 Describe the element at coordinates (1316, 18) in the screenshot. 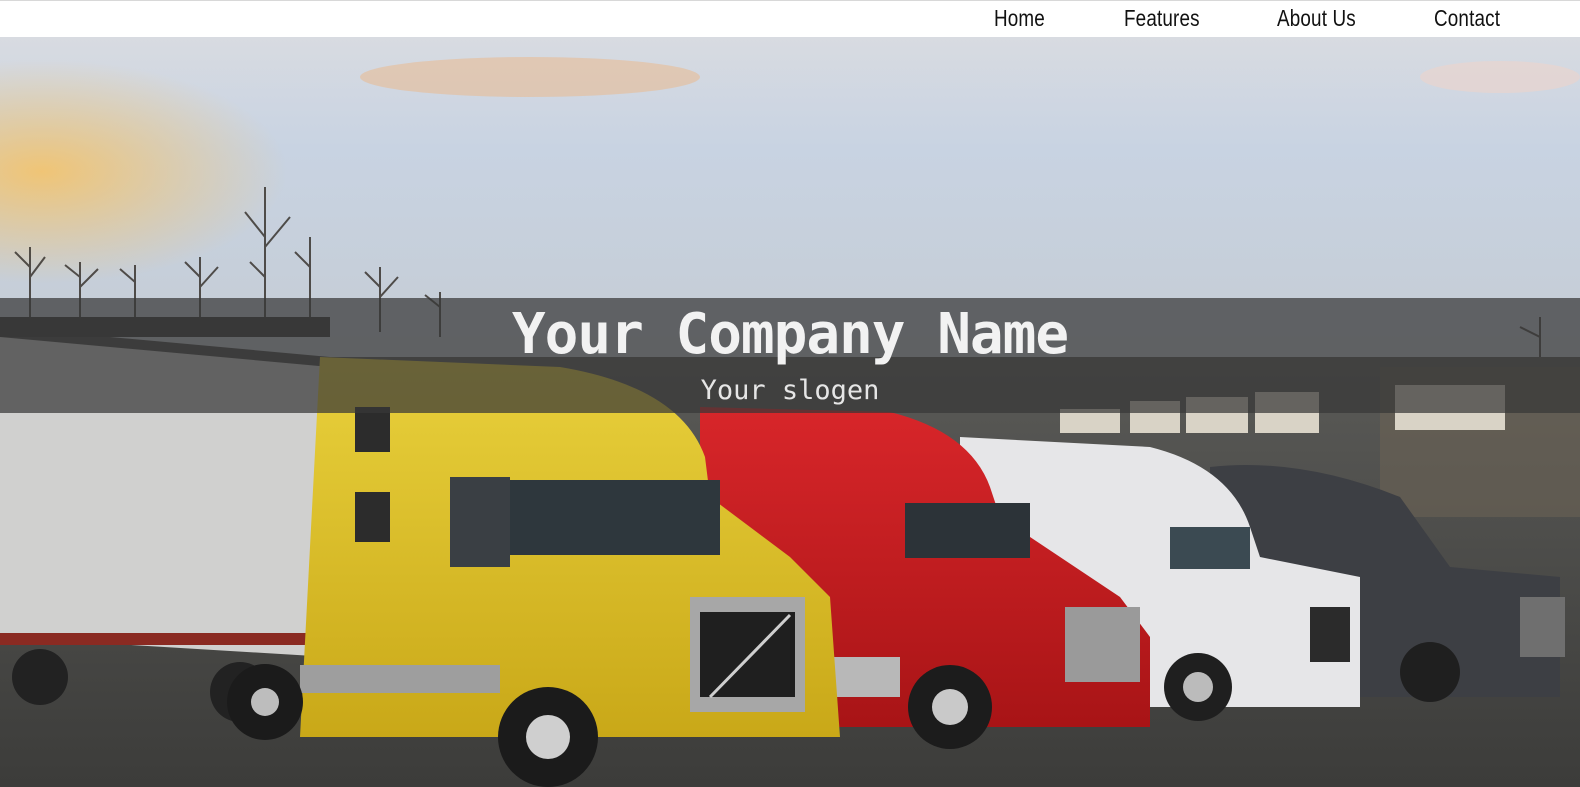

I see `nav-about-link: About Us` at that location.